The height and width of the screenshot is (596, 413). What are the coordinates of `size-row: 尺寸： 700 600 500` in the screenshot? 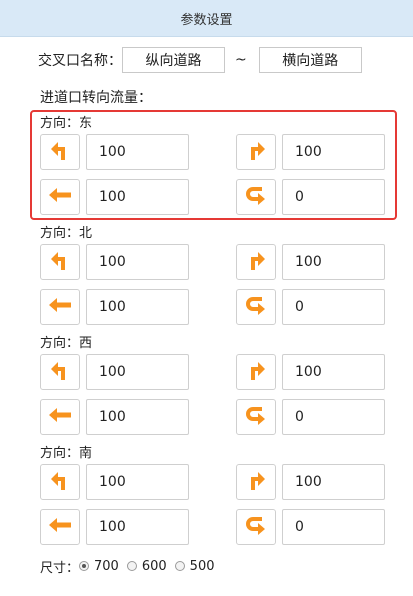 It's located at (131, 566).